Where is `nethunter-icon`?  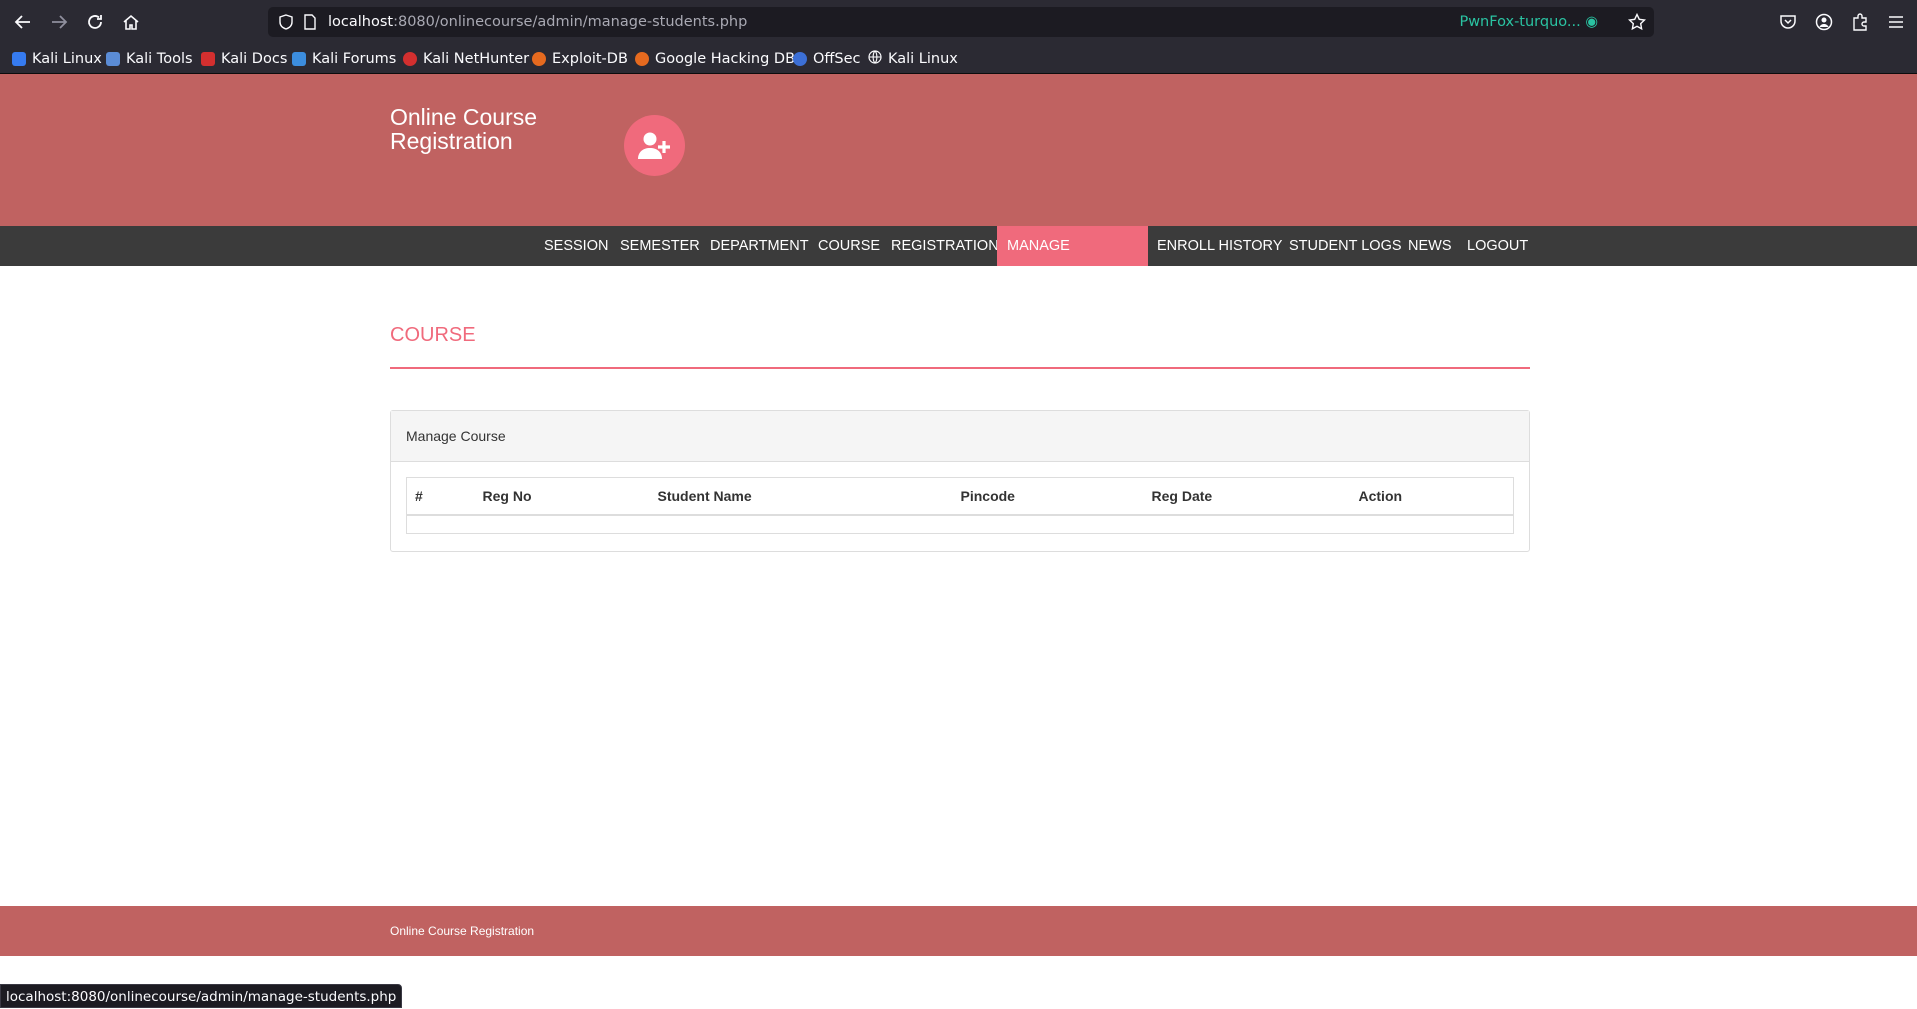 nethunter-icon is located at coordinates (410, 59).